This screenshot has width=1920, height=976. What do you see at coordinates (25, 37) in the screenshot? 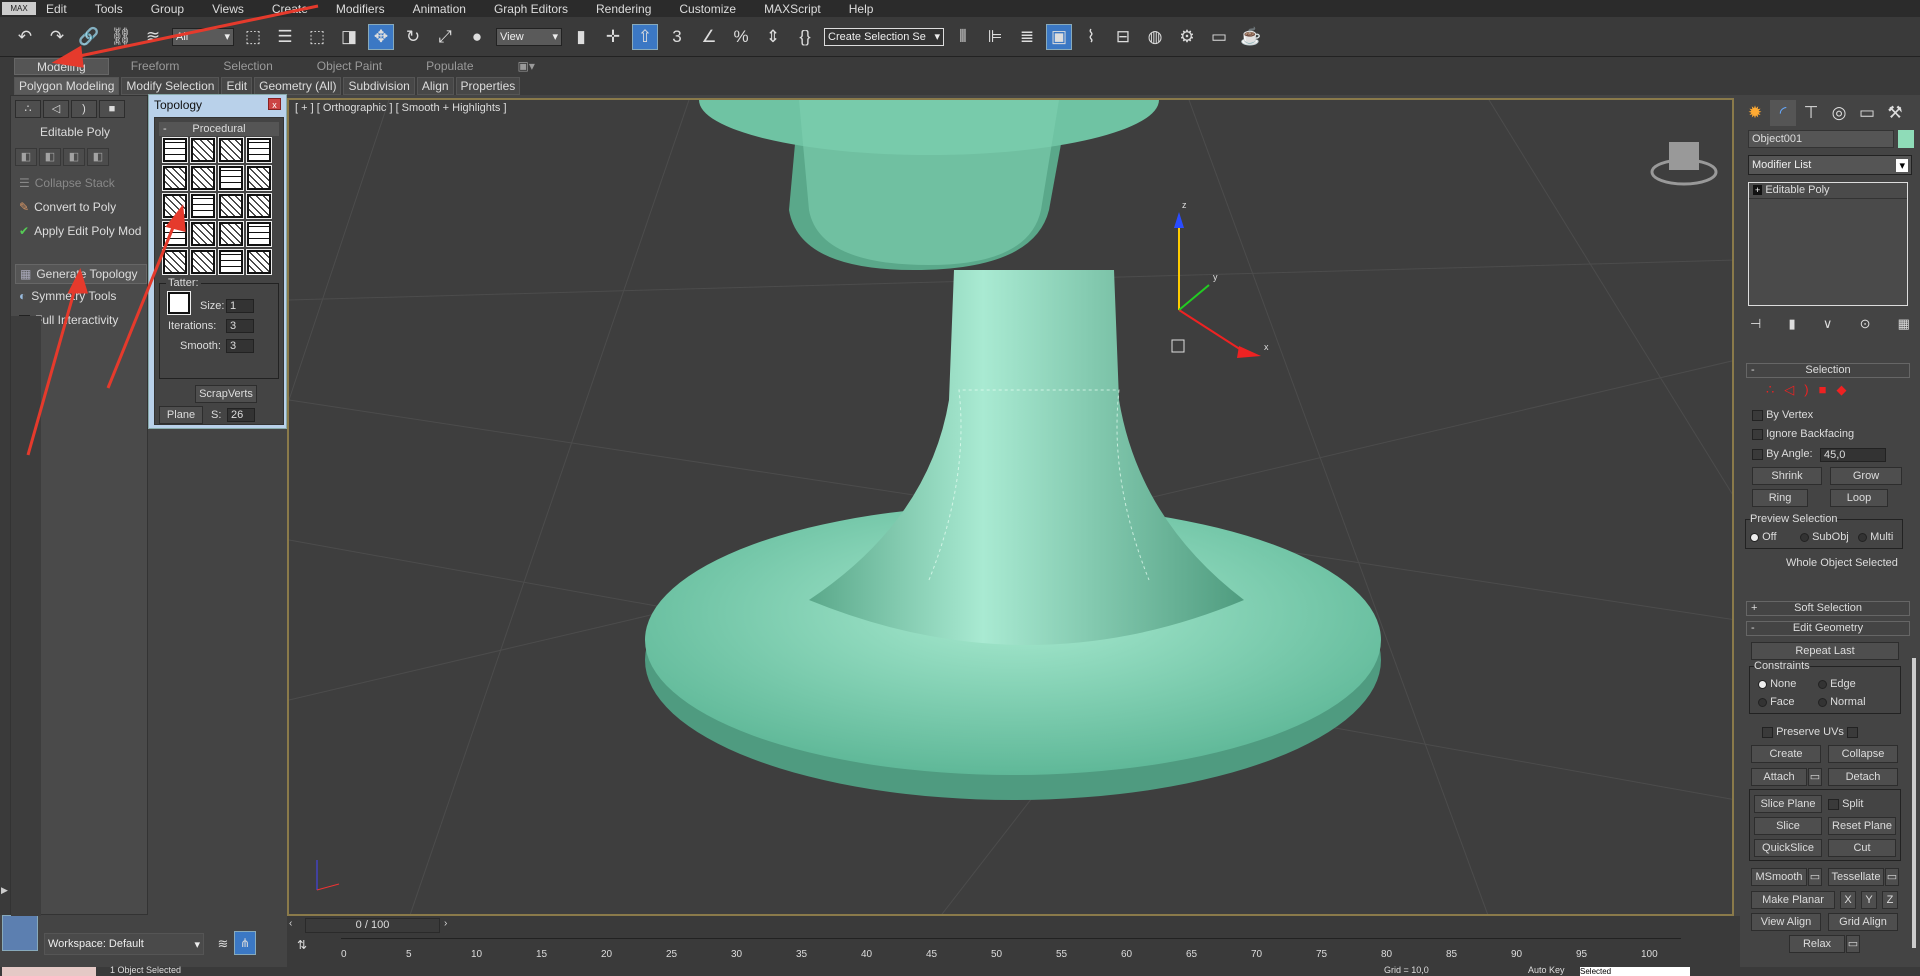
I see `undo-icon: ↶` at bounding box center [25, 37].